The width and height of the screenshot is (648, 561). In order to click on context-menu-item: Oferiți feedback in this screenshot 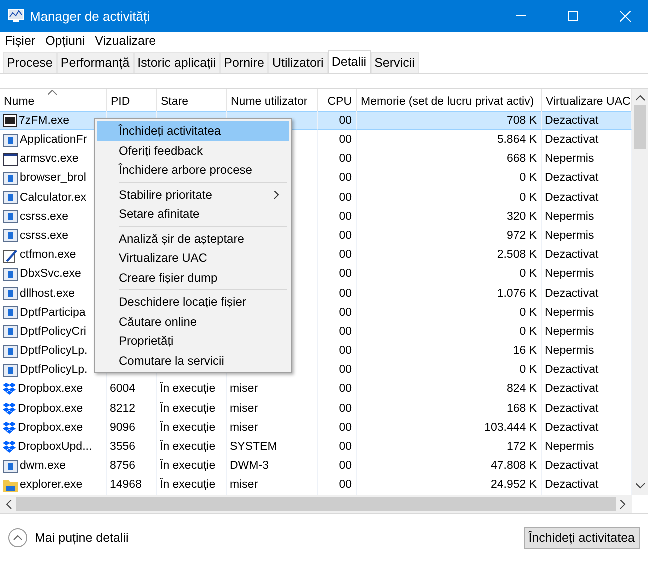, I will do `click(193, 150)`.